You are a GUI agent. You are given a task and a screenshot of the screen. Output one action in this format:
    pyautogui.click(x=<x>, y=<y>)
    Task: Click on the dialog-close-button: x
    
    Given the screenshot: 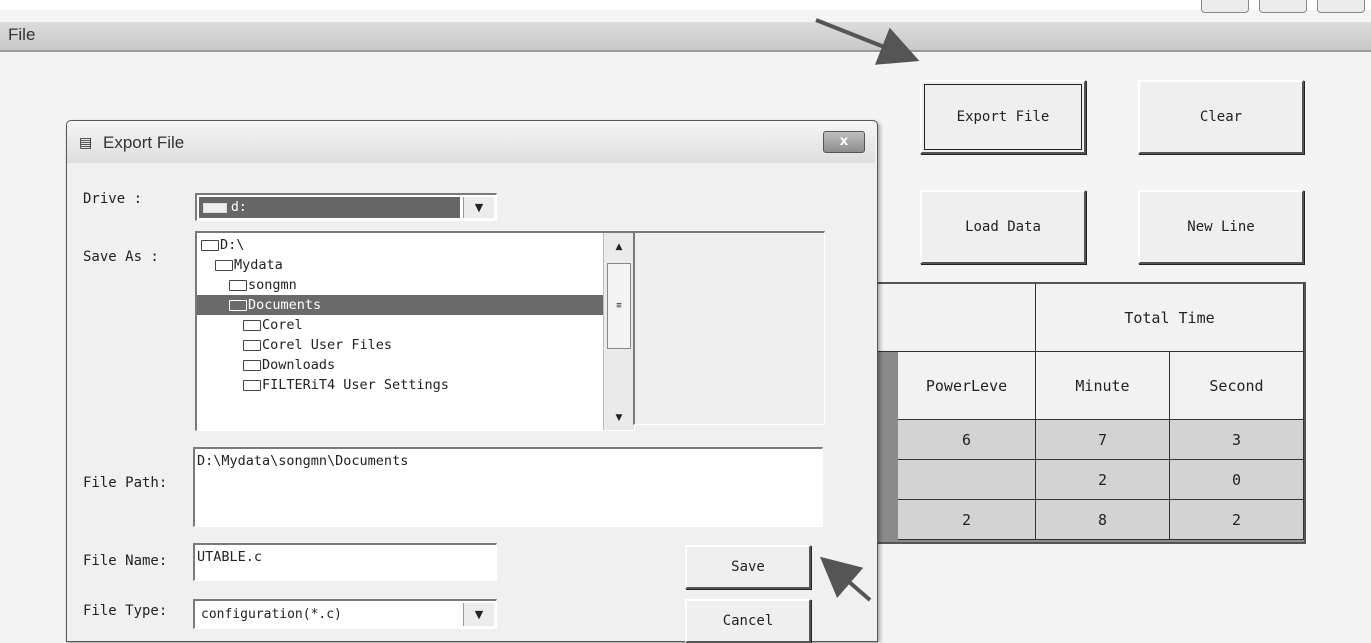 What is the action you would take?
    pyautogui.click(x=844, y=142)
    